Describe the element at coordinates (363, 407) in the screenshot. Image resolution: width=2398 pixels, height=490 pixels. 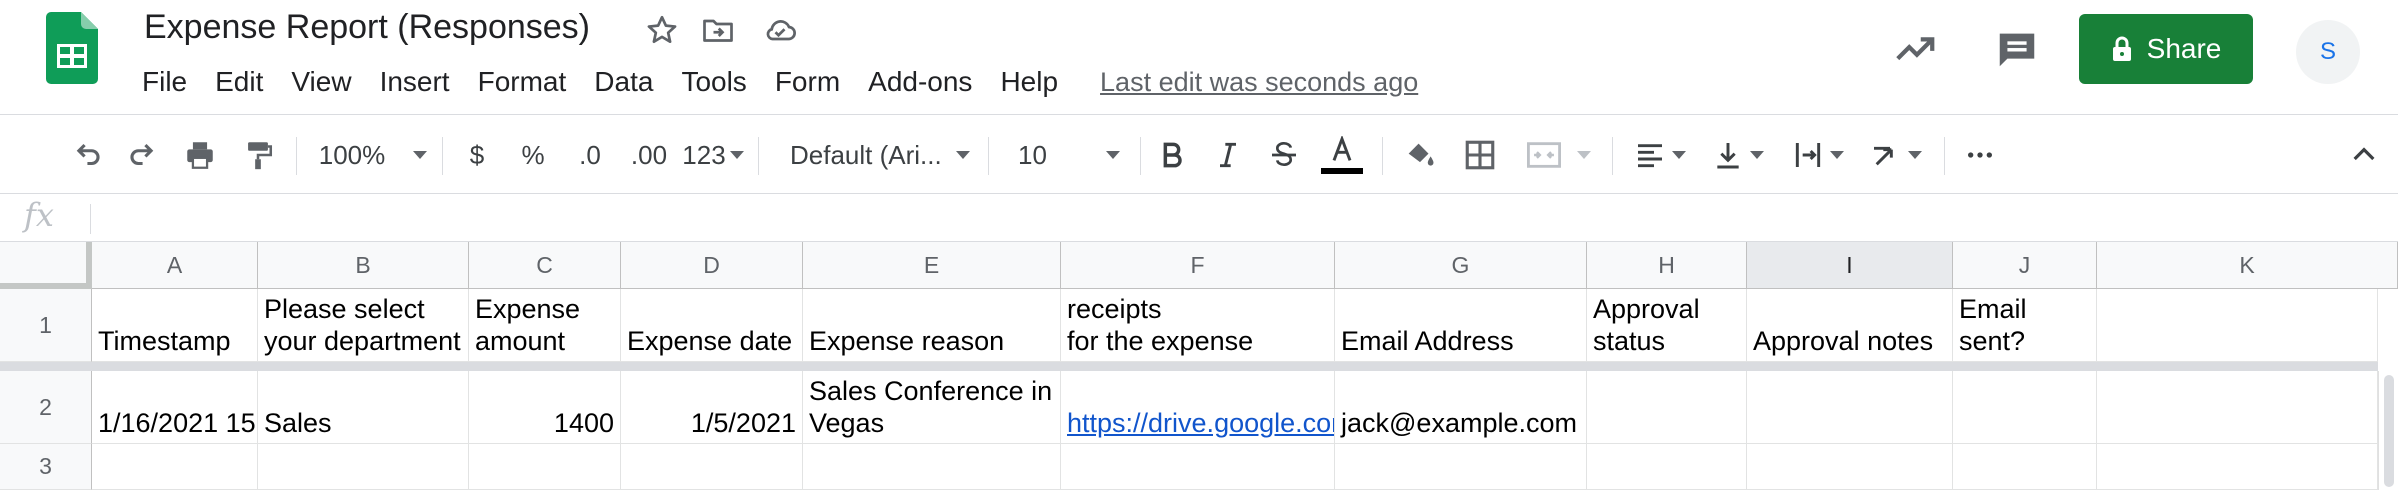
I see `cell-b2: Sales` at that location.